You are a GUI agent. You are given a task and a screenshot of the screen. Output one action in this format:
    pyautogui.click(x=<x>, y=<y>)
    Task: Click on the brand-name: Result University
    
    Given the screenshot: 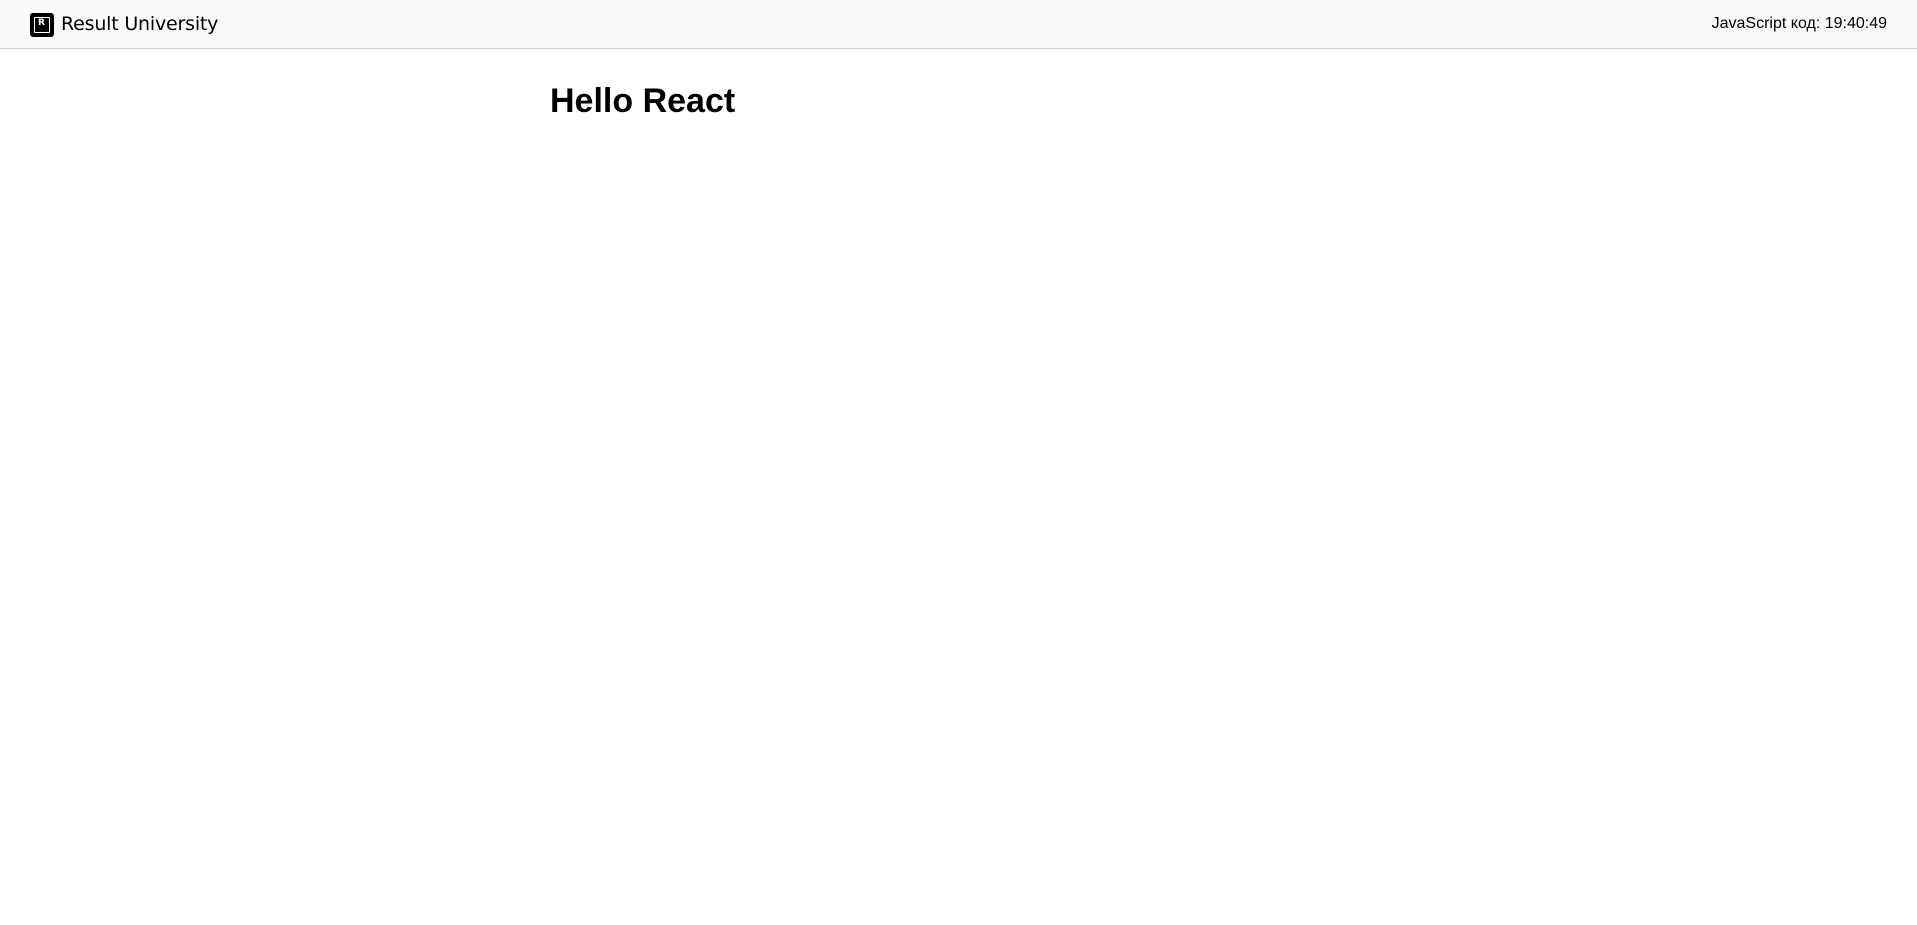 What is the action you would take?
    pyautogui.click(x=140, y=24)
    